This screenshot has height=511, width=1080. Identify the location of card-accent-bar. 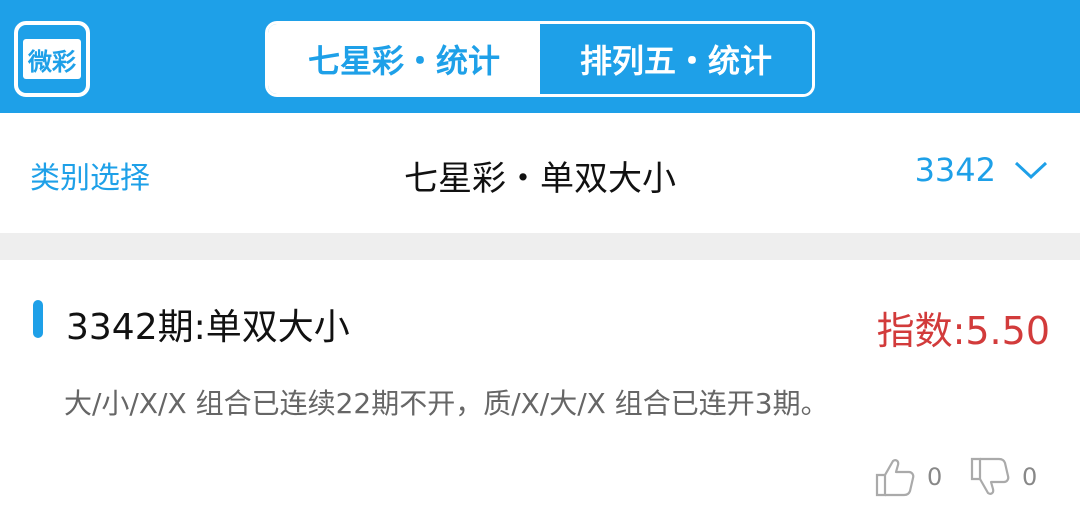
(38, 319).